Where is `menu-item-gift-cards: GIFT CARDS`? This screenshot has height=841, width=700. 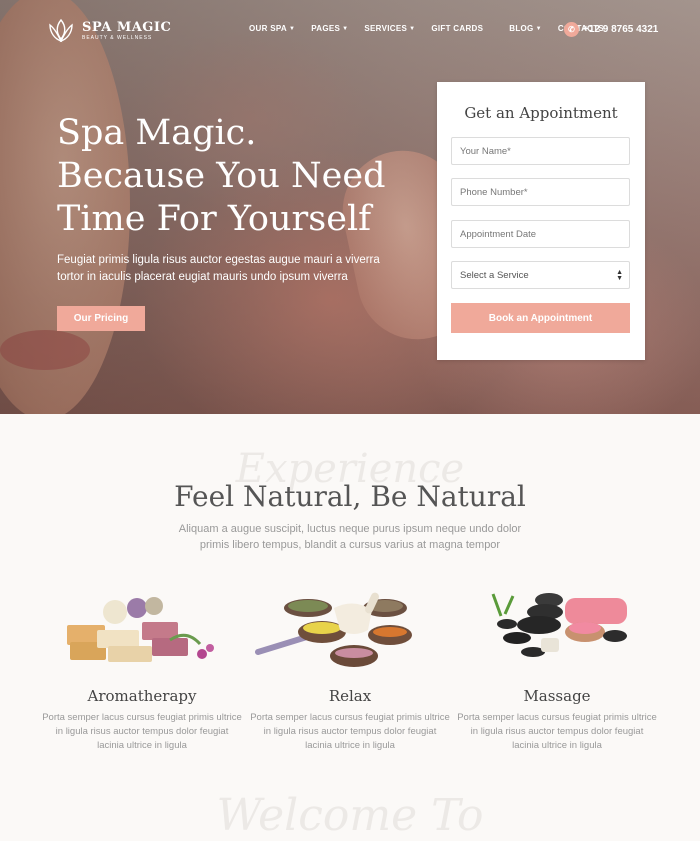 menu-item-gift-cards: GIFT CARDS is located at coordinates (457, 28).